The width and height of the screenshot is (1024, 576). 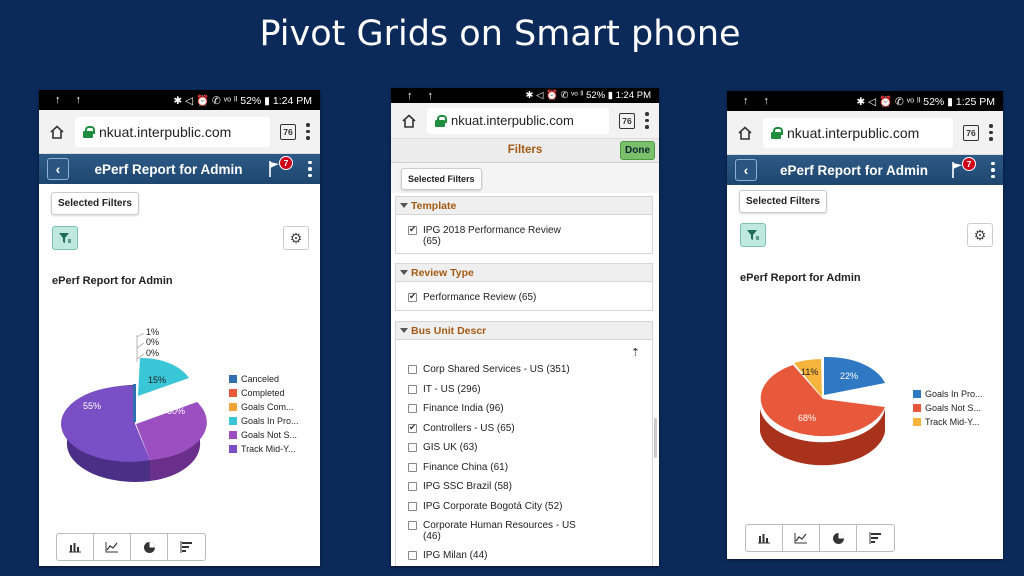 What do you see at coordinates (524, 331) in the screenshot?
I see `filter-group-header: Bus Unit Descr` at bounding box center [524, 331].